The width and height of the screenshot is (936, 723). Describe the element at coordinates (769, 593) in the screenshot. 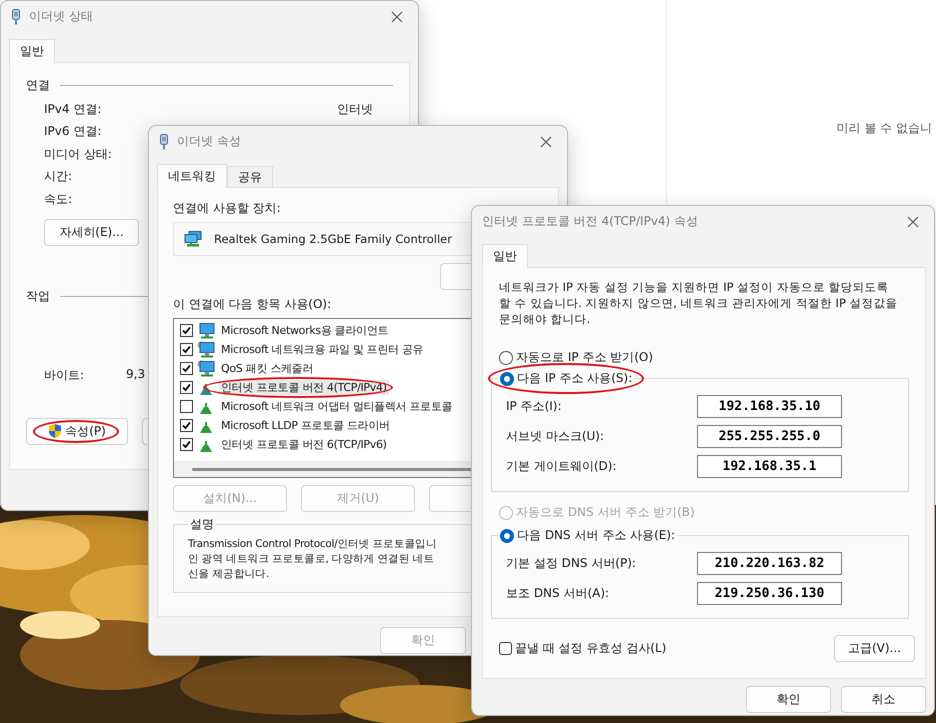

I see `ip-address-field: 219.250.36.130` at that location.